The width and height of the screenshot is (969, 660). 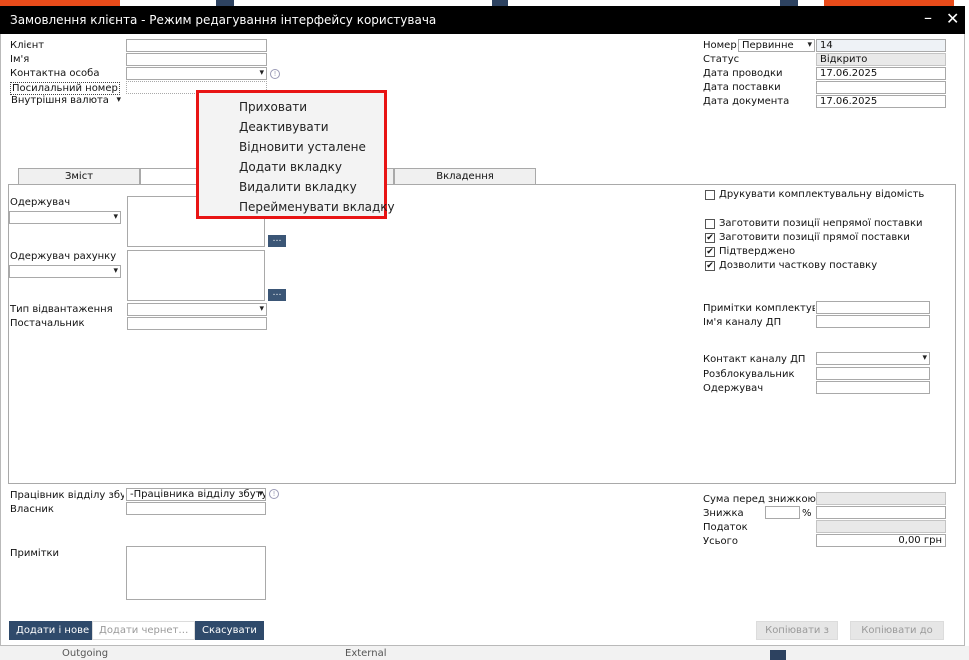 I want to click on discount-amount-input, so click(x=881, y=512).